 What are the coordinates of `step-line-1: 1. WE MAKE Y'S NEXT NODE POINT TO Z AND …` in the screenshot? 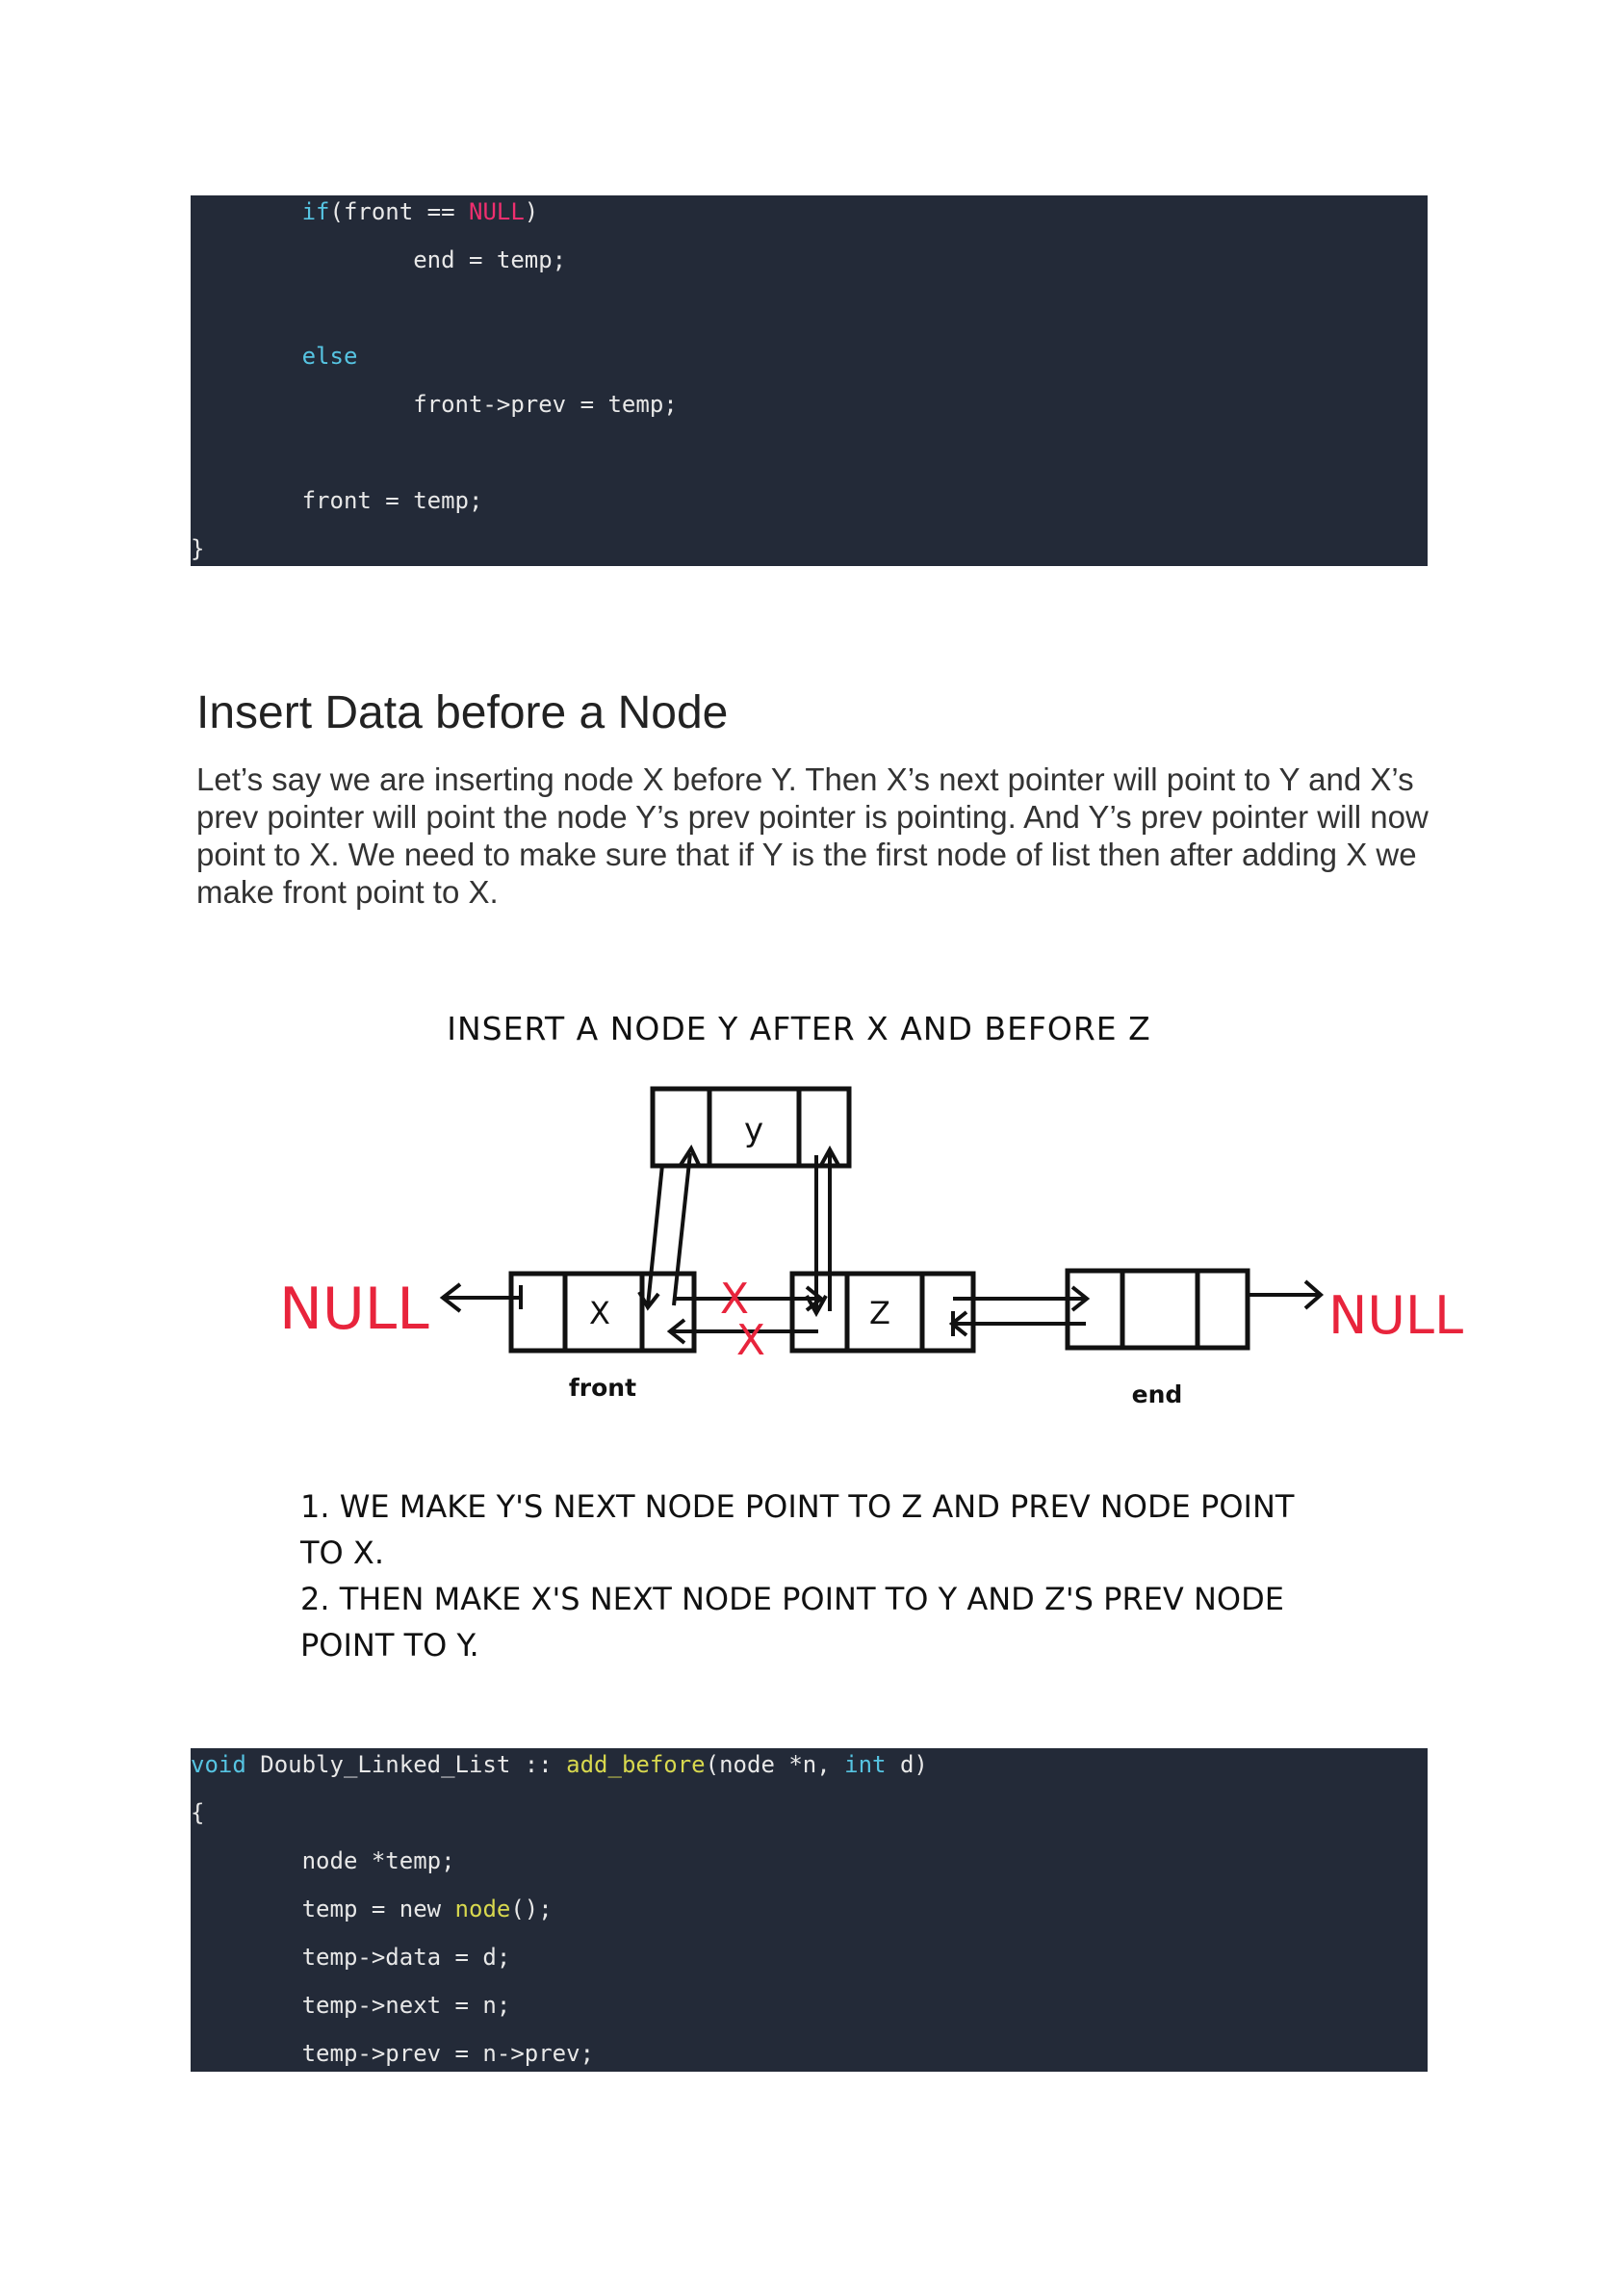 It's located at (797, 1506).